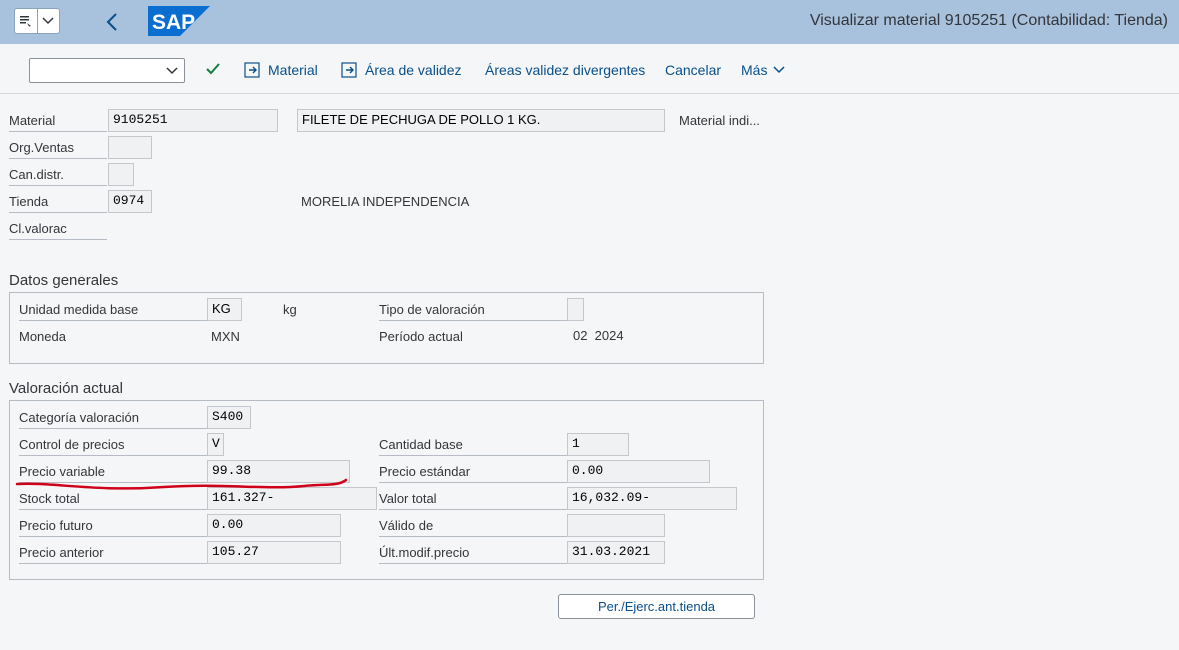 The height and width of the screenshot is (650, 1179). I want to click on categoria-valoracion-label: Categoría valoración, so click(113, 419).